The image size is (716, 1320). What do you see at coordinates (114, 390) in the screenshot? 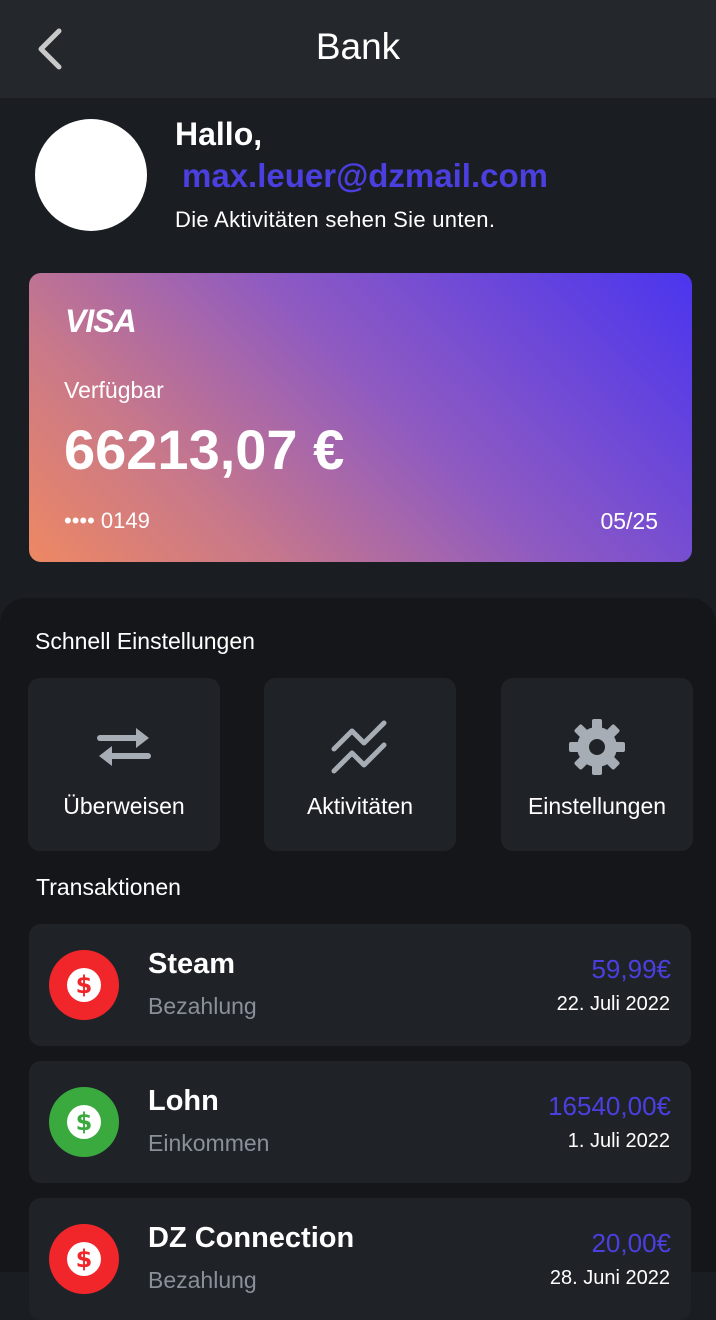
I see `available-label: Verfügbar` at bounding box center [114, 390].